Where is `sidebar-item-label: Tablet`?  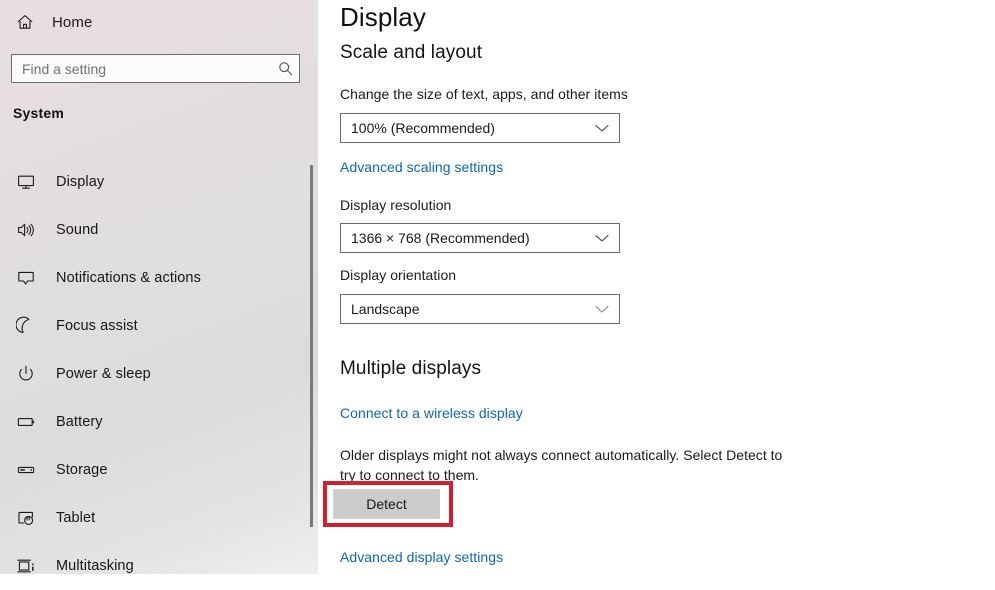
sidebar-item-label: Tablet is located at coordinates (76, 518).